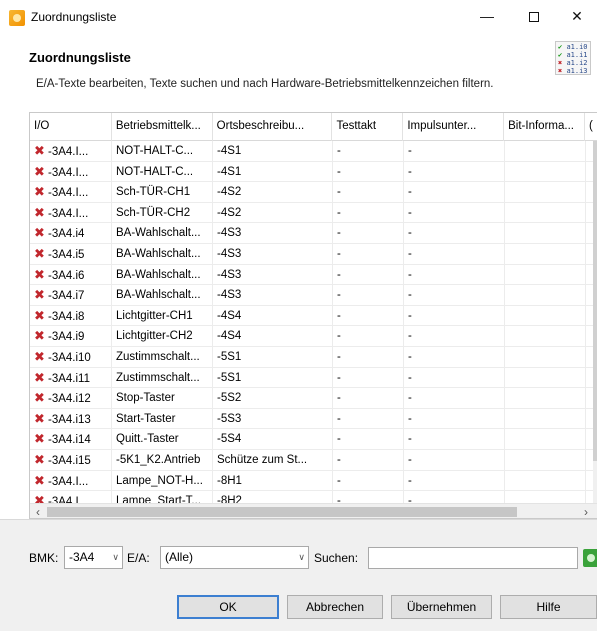  I want to click on table-row: ✖ -3A4.i14 Quitt.-Taster -5S4- -, so click(313, 439).